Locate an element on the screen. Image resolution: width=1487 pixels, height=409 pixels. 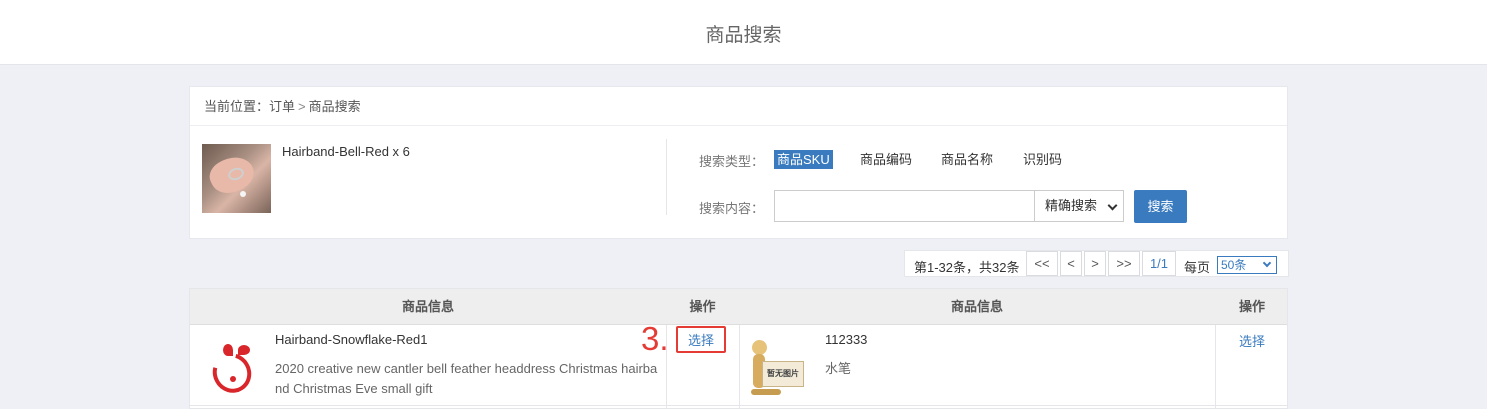
search-input is located at coordinates (904, 206).